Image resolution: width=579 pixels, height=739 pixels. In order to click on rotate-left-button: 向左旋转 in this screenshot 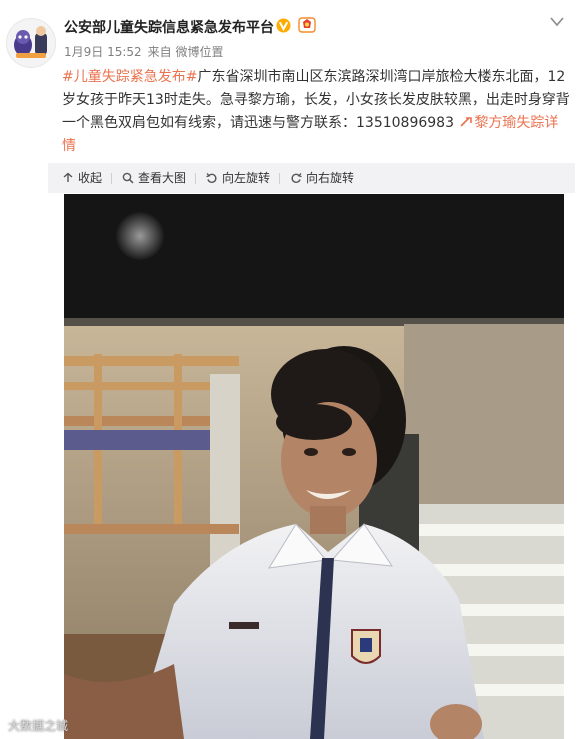, I will do `click(238, 178)`.